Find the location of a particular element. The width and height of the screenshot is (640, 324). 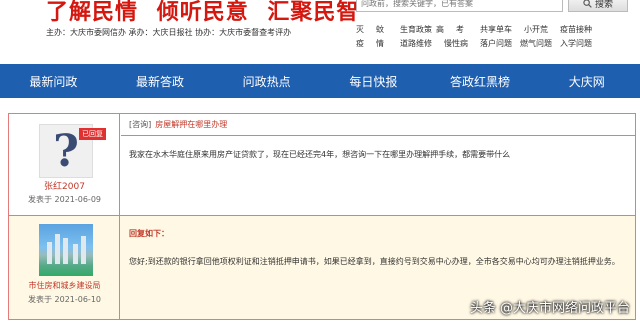

category-item: 考 is located at coordinates (466, 30).